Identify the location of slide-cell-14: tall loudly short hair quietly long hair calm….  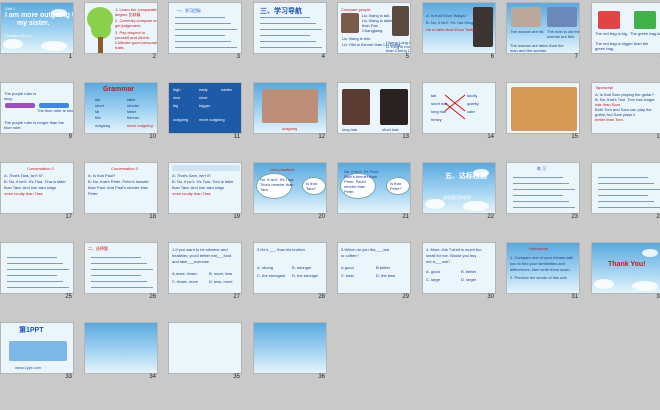
(459, 112).